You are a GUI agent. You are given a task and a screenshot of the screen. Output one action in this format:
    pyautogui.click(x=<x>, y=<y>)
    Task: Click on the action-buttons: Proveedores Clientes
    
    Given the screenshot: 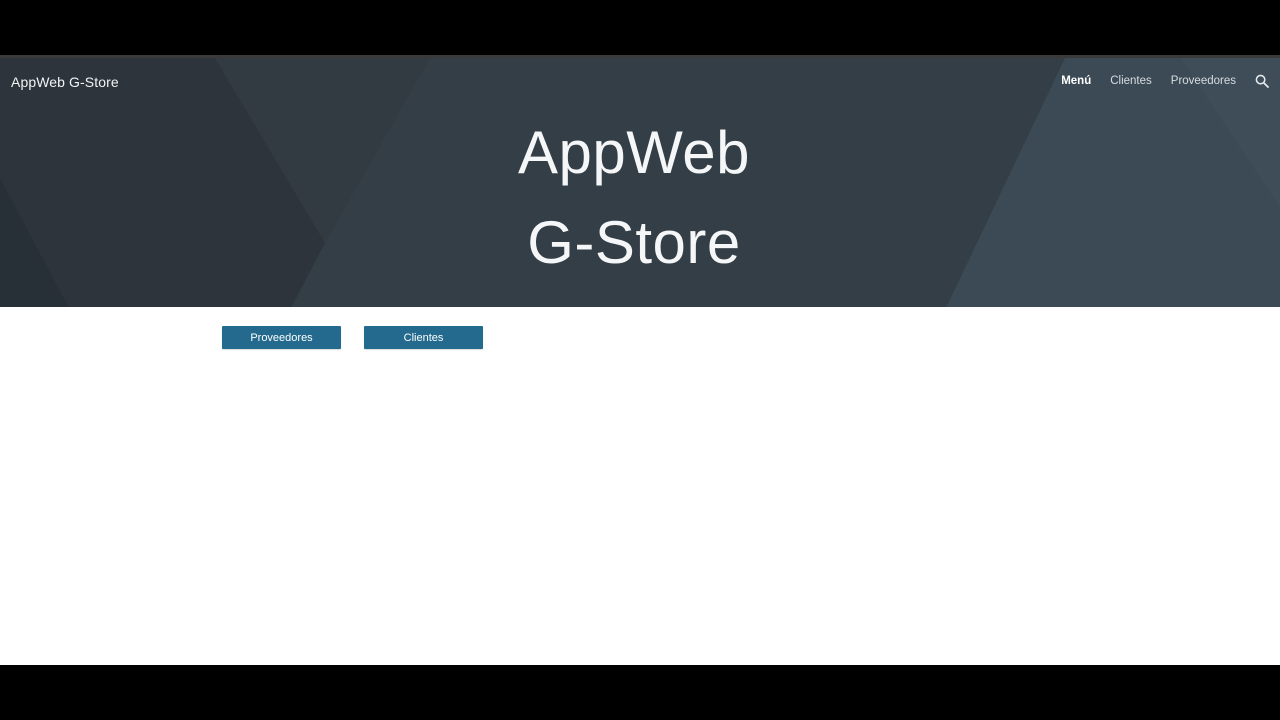 What is the action you would take?
    pyautogui.click(x=352, y=337)
    